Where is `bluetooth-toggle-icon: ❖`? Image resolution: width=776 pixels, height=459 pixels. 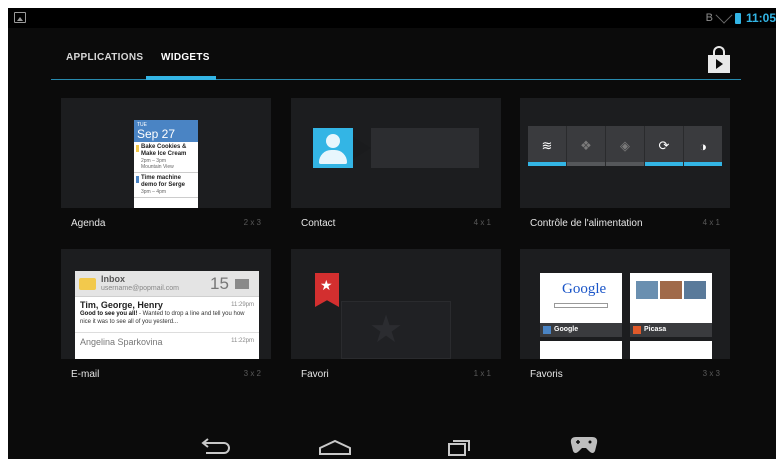
bluetooth-toggle-icon: ❖ is located at coordinates (586, 146).